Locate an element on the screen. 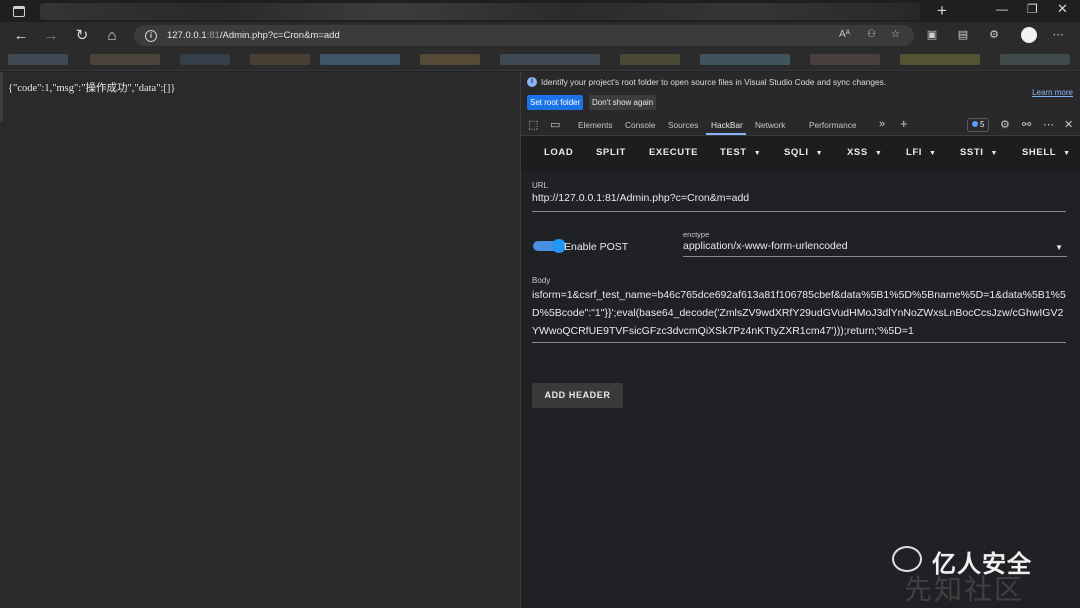  shell-dropdown: SHELL ▼ is located at coordinates (1046, 152).